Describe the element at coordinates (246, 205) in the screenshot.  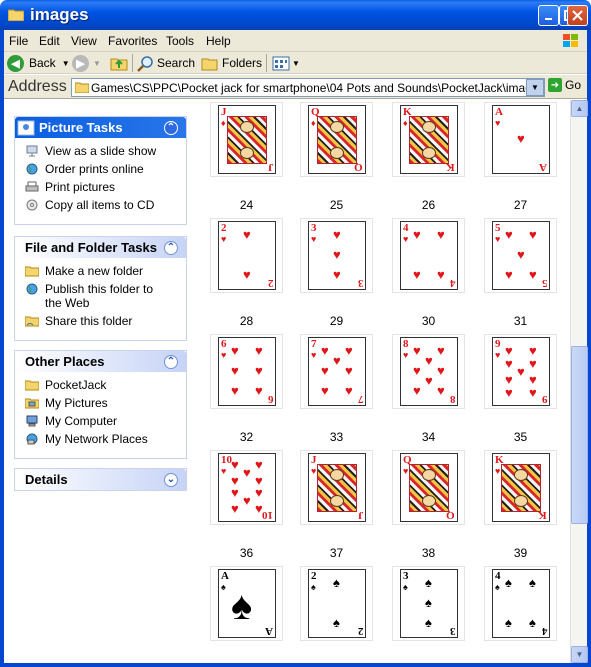
I see `thumbnail-label: 24` at that location.